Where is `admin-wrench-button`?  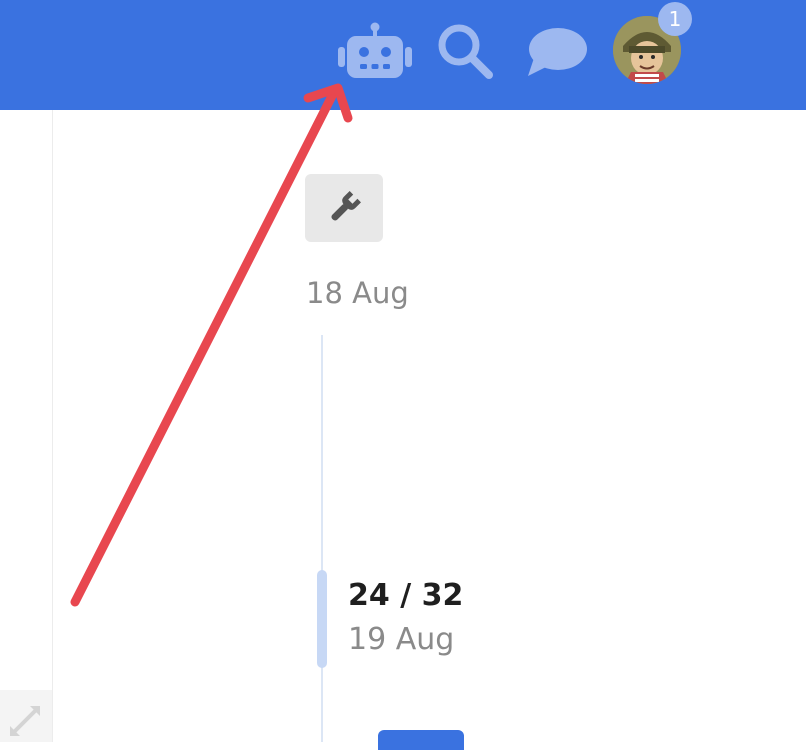
admin-wrench-button is located at coordinates (344, 208).